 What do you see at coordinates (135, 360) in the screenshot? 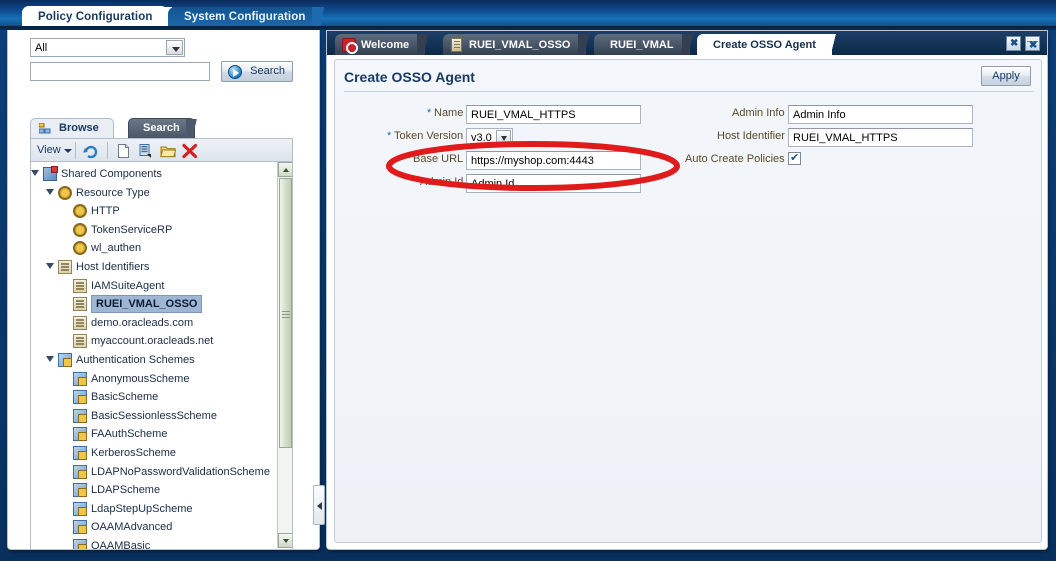
I see `tree-item-label: Authentication Schemes` at bounding box center [135, 360].